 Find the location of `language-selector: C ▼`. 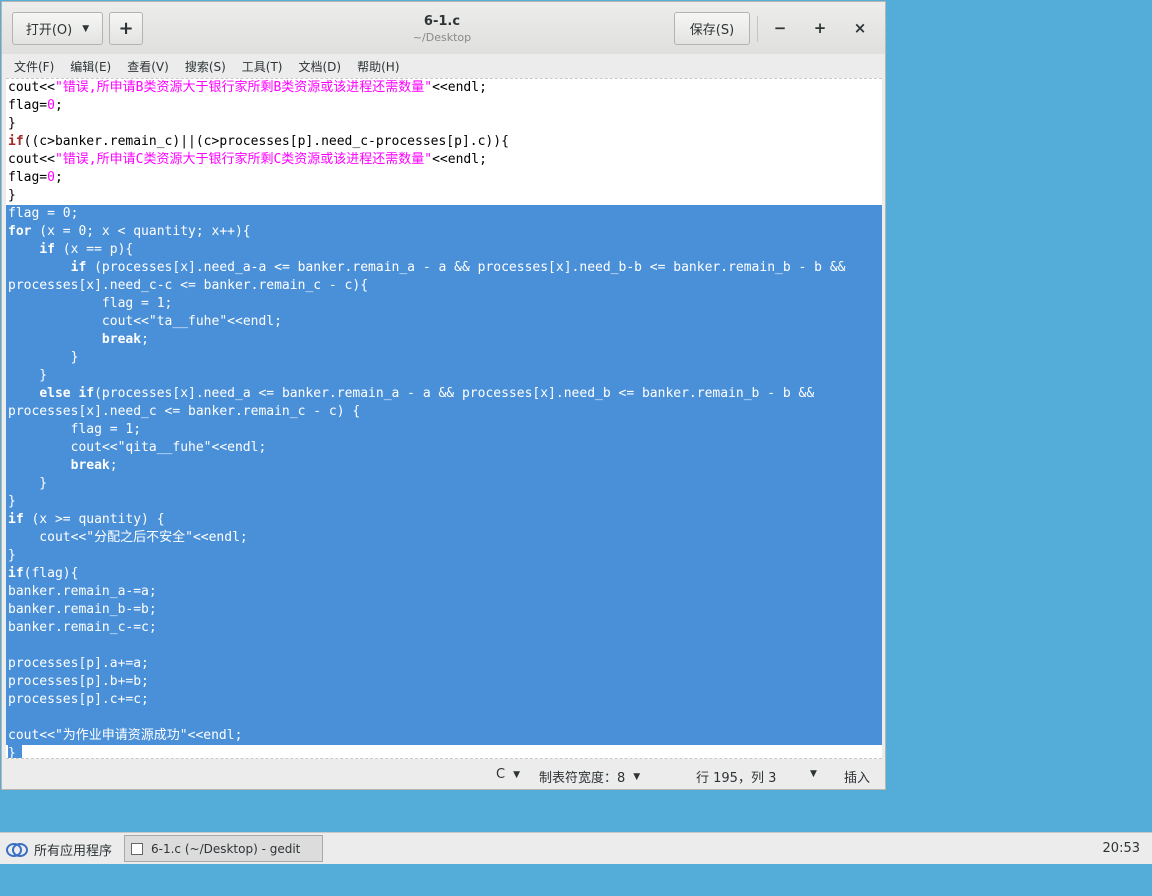

language-selector: C ▼ is located at coordinates (508, 774).